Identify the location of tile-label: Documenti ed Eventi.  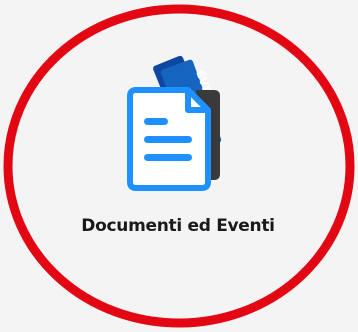
(178, 226).